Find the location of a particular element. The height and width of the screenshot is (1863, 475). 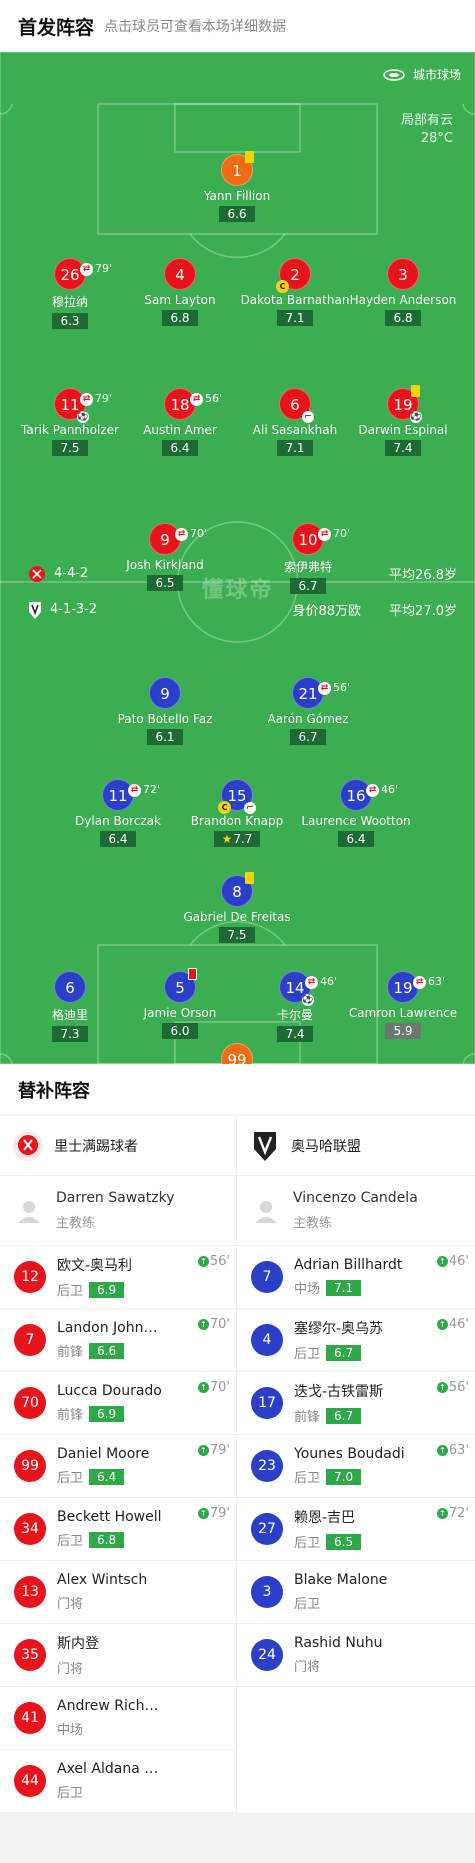

sub-player-name: 欧文-奥马利 is located at coordinates (95, 1266).